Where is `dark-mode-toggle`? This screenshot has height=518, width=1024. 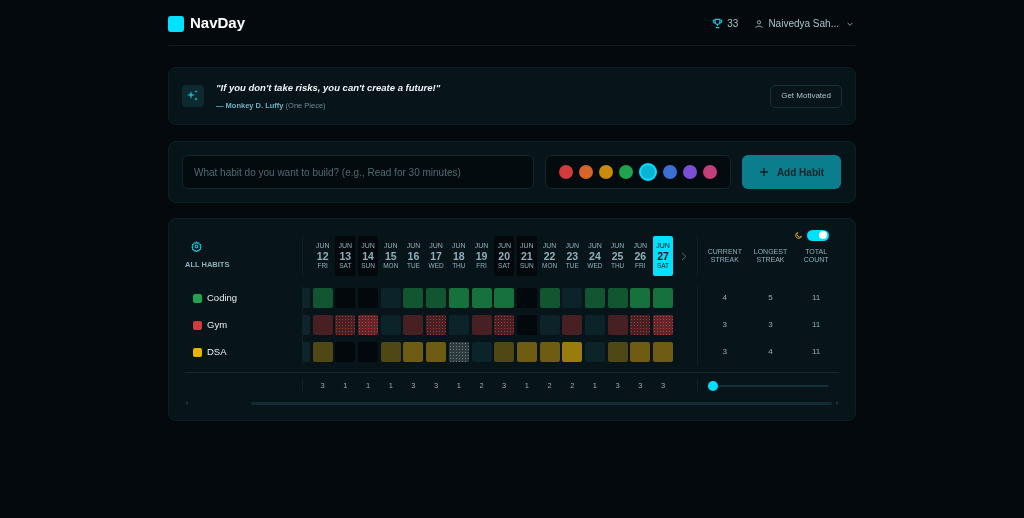 dark-mode-toggle is located at coordinates (818, 235).